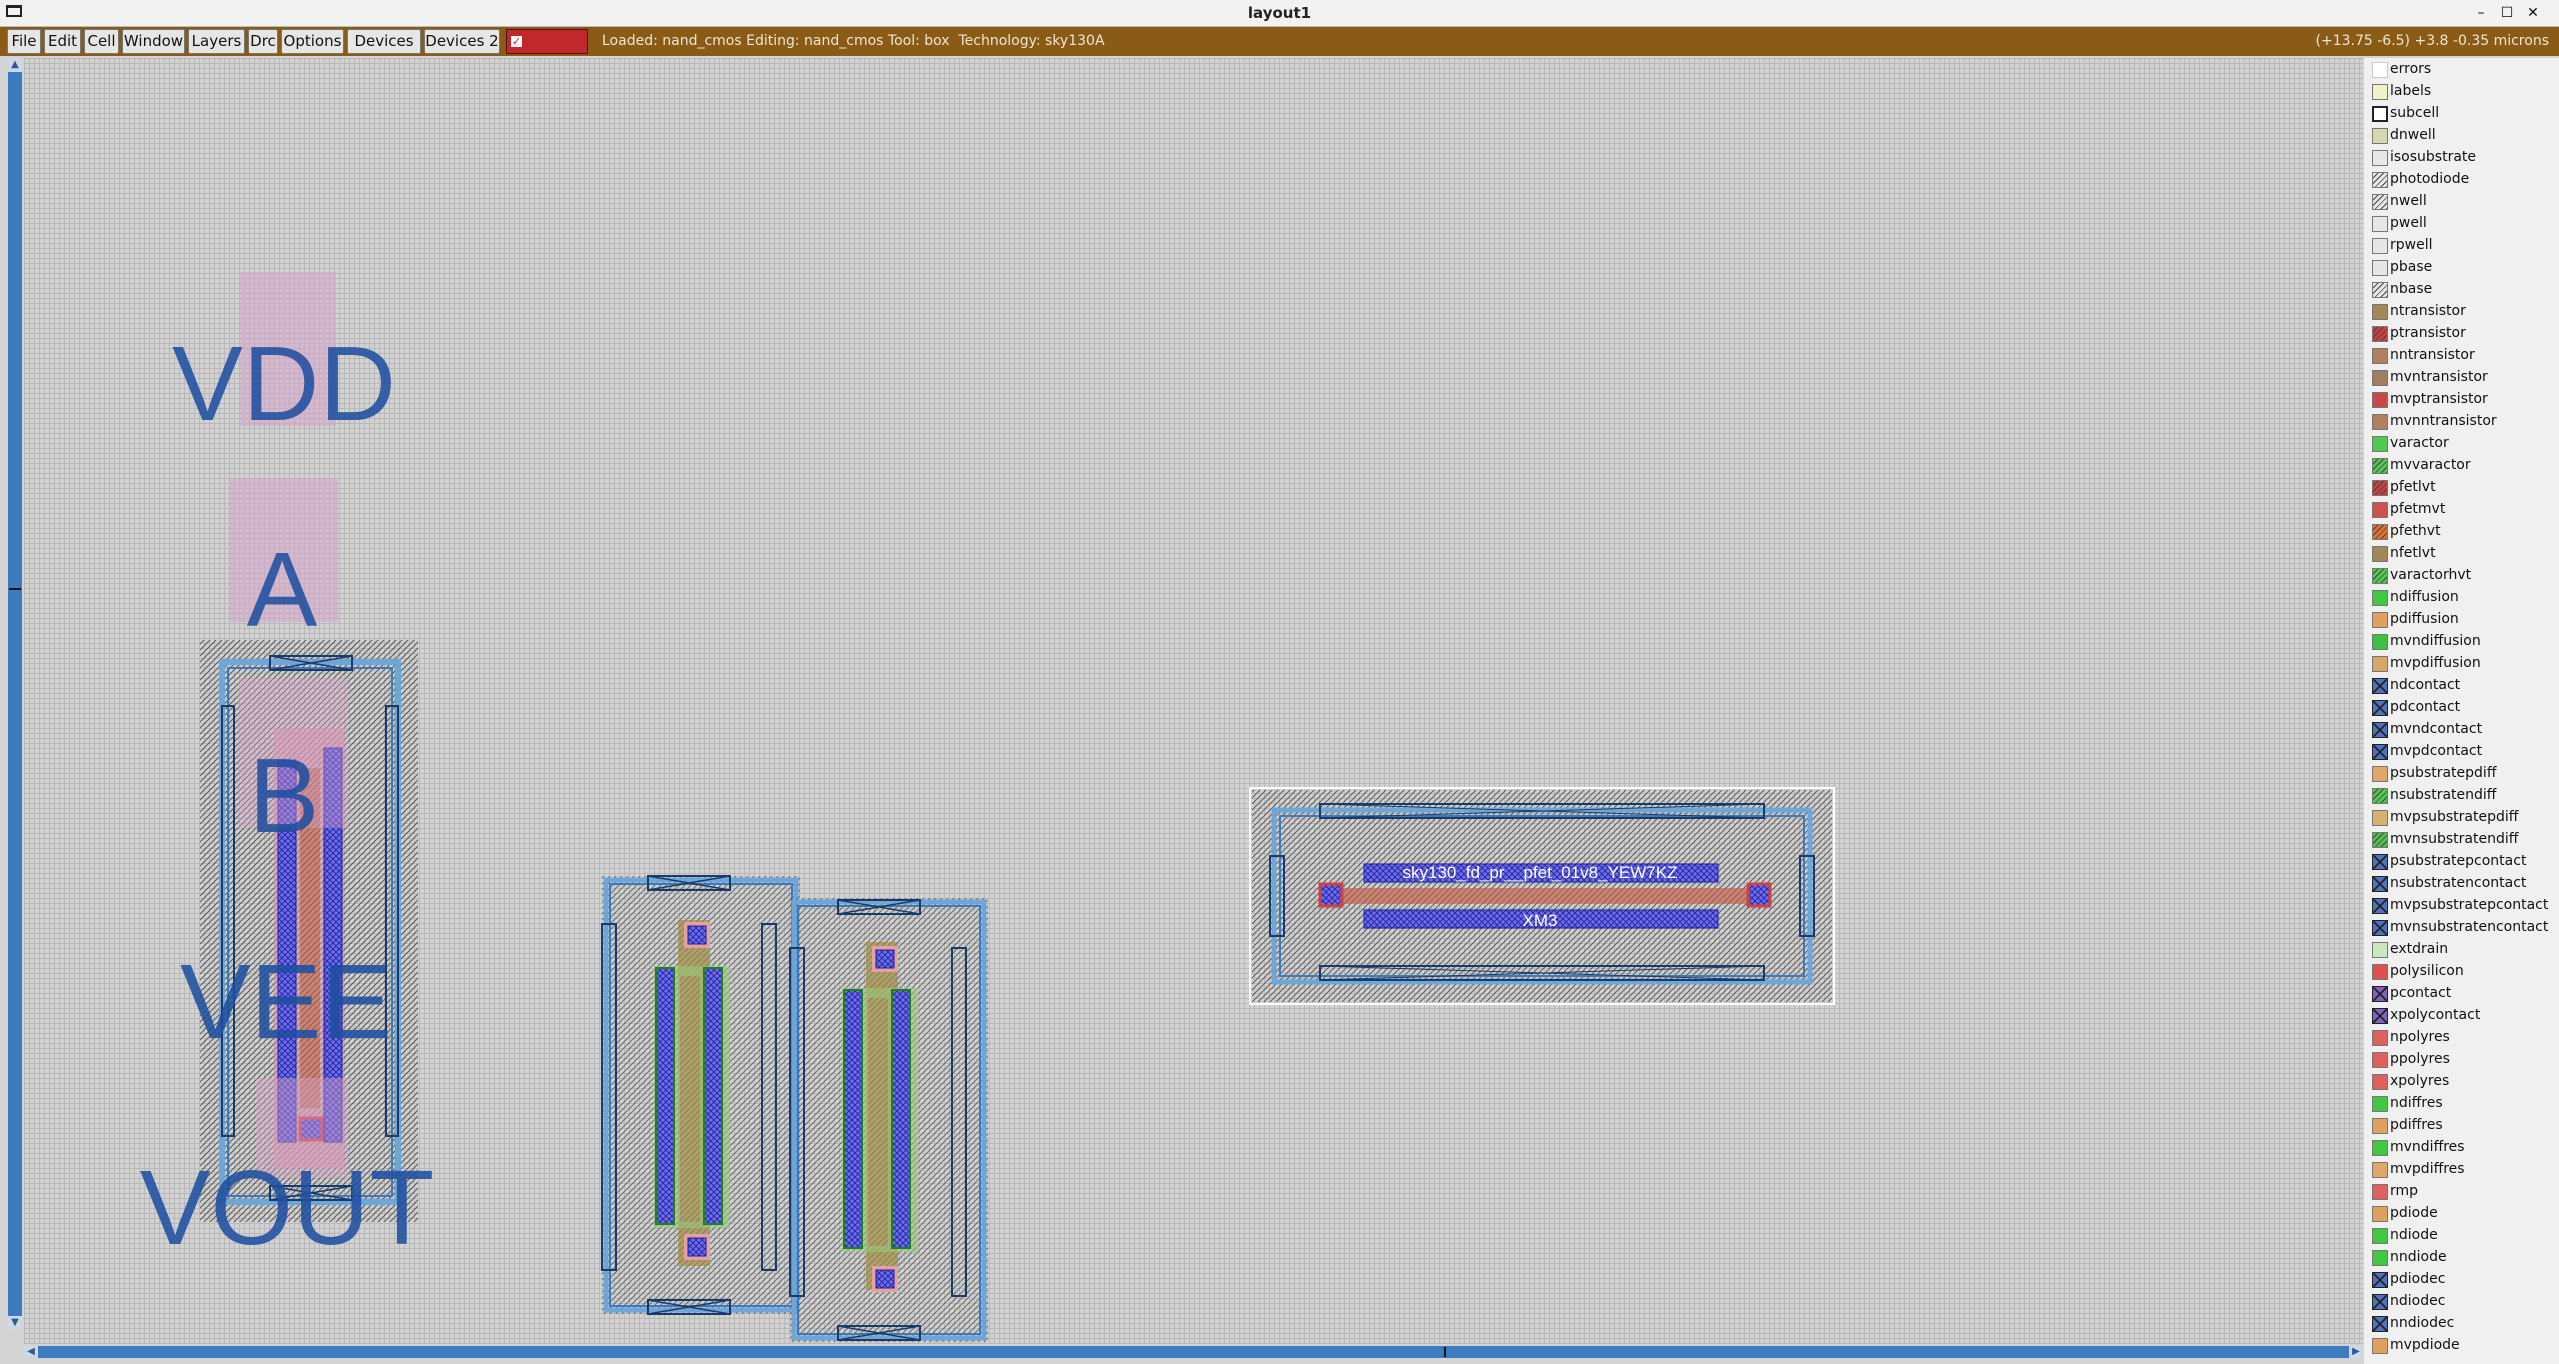 The image size is (2559, 1364). I want to click on net-label-a: A, so click(282, 590).